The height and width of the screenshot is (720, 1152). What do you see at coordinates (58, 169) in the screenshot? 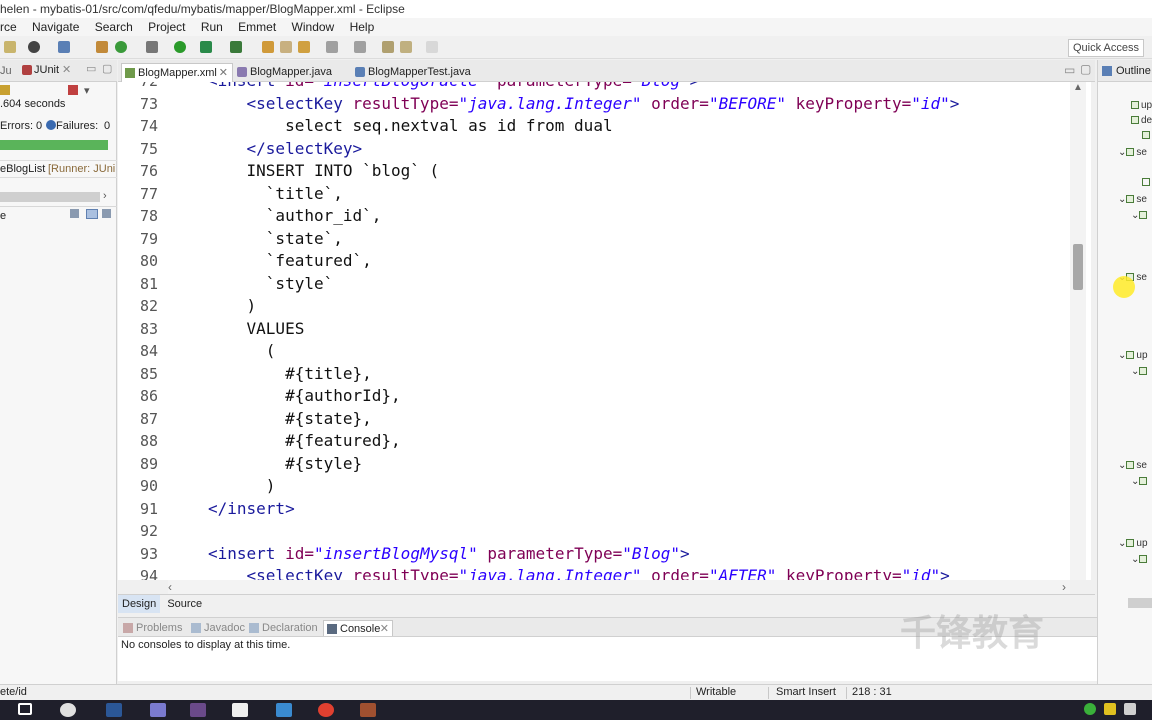
I see `test-tree-row: eBlogList [Runner: JUni` at bounding box center [58, 169].